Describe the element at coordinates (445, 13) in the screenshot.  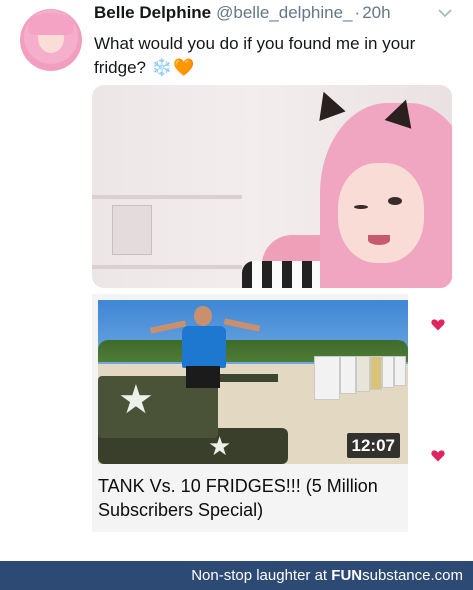
I see `chevron-down-icon` at that location.